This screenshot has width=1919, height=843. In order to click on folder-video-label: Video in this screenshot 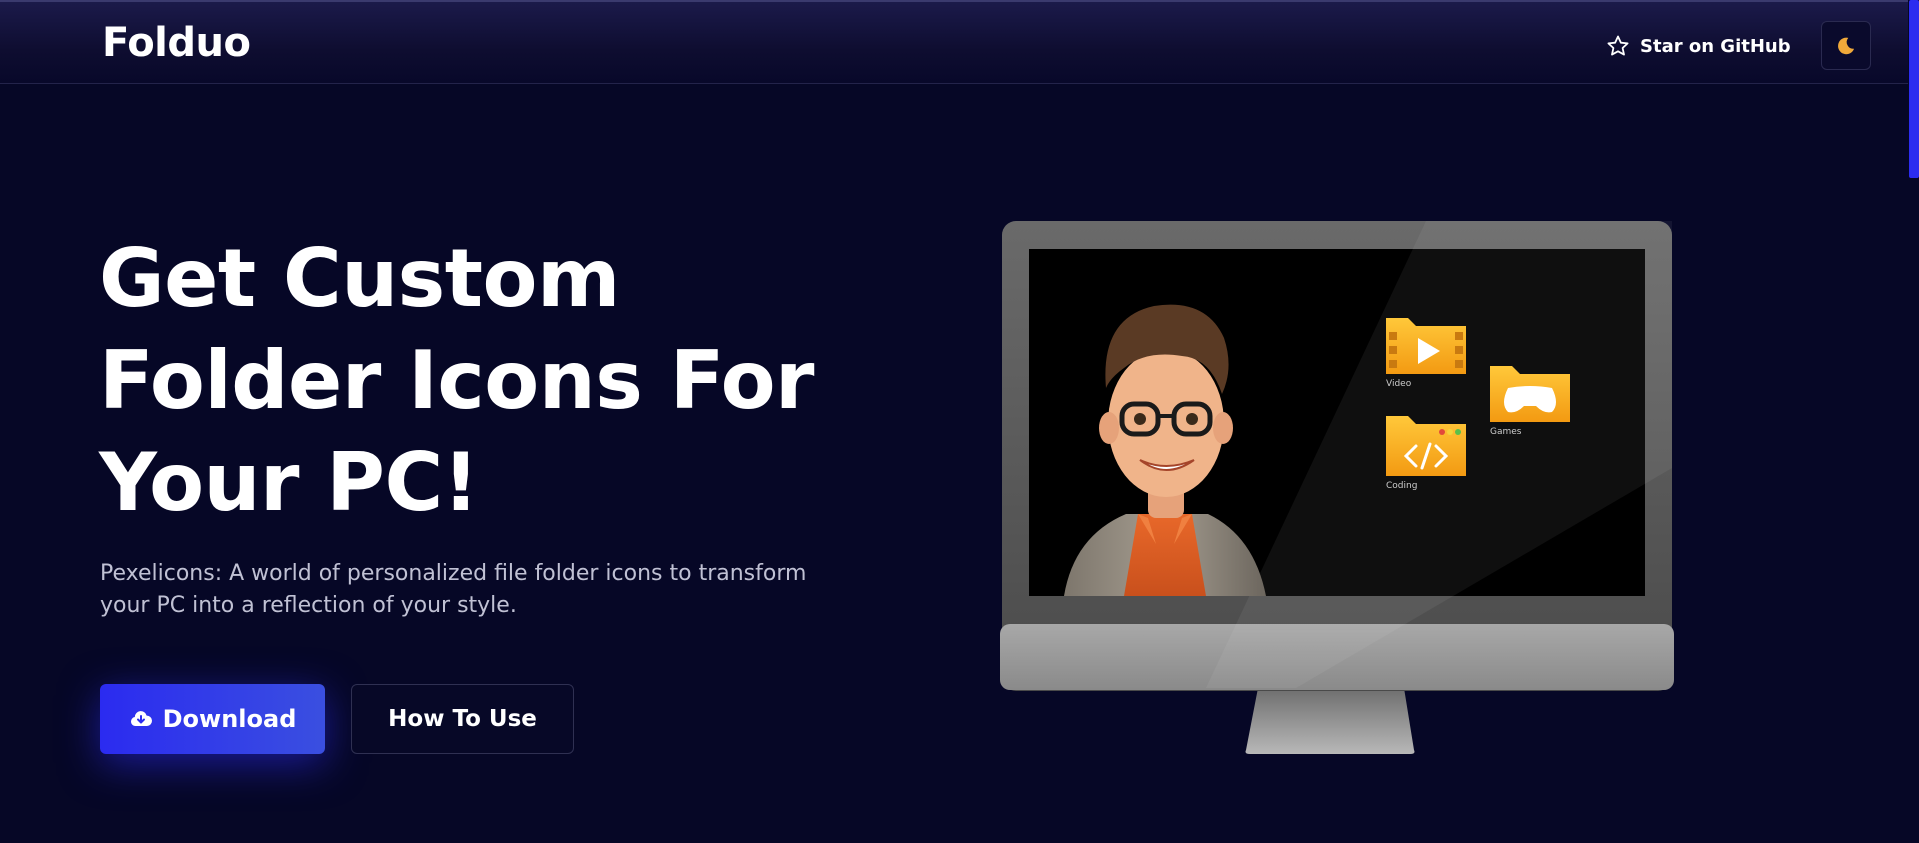, I will do `click(1399, 384)`.